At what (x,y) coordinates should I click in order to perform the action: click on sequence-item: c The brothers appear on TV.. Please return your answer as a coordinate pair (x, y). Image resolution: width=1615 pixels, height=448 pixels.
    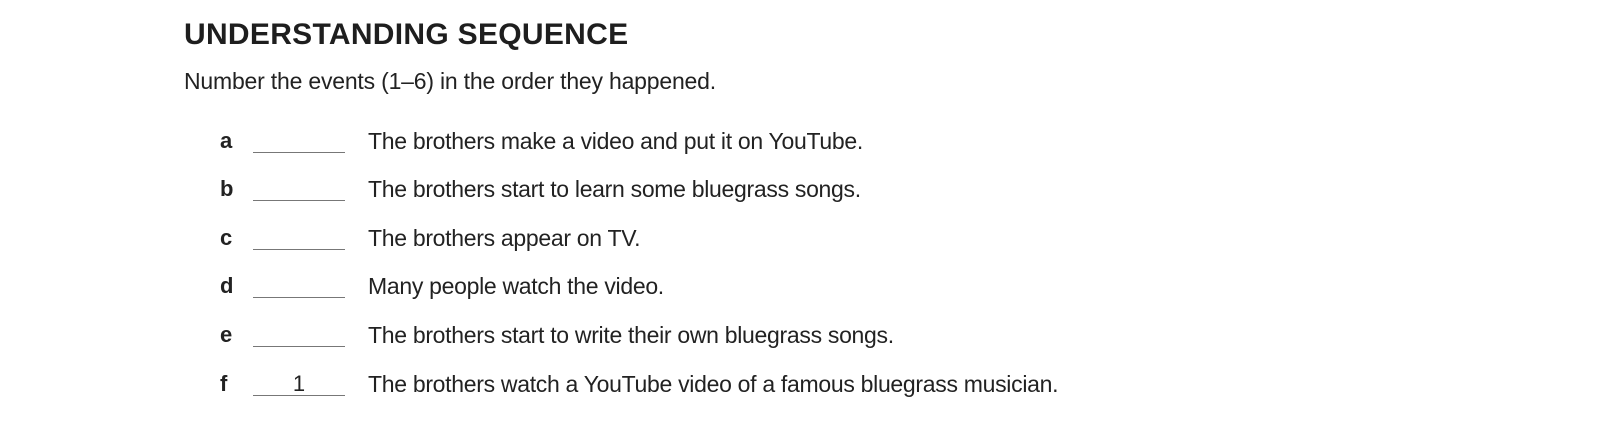
    Looking at the image, I should click on (807, 240).